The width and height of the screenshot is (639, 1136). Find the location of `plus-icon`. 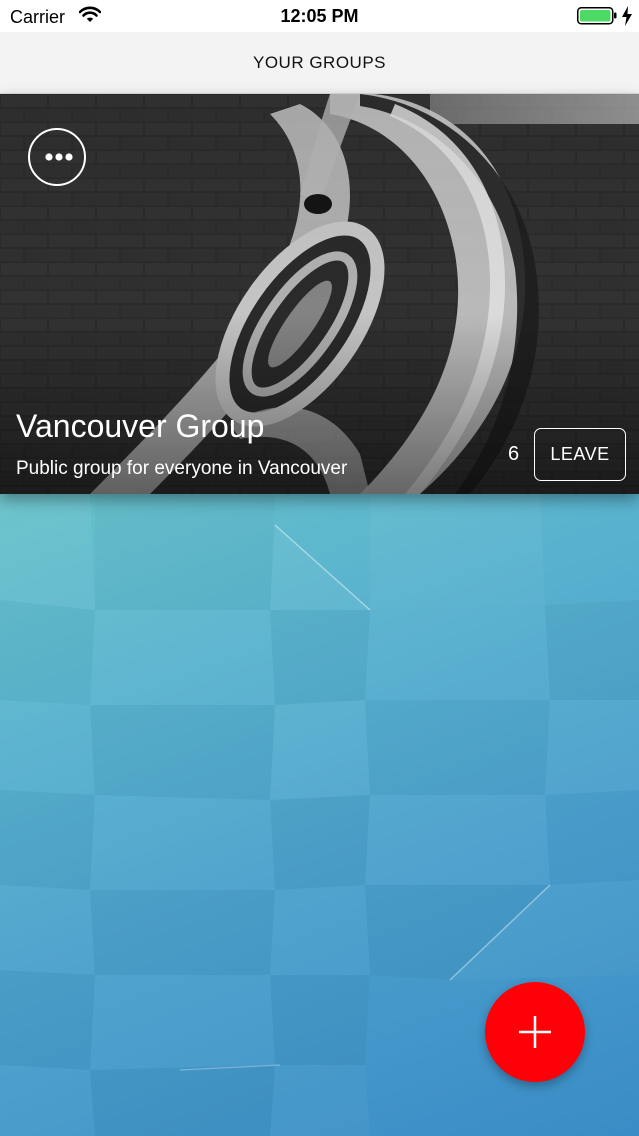

plus-icon is located at coordinates (535, 1032).